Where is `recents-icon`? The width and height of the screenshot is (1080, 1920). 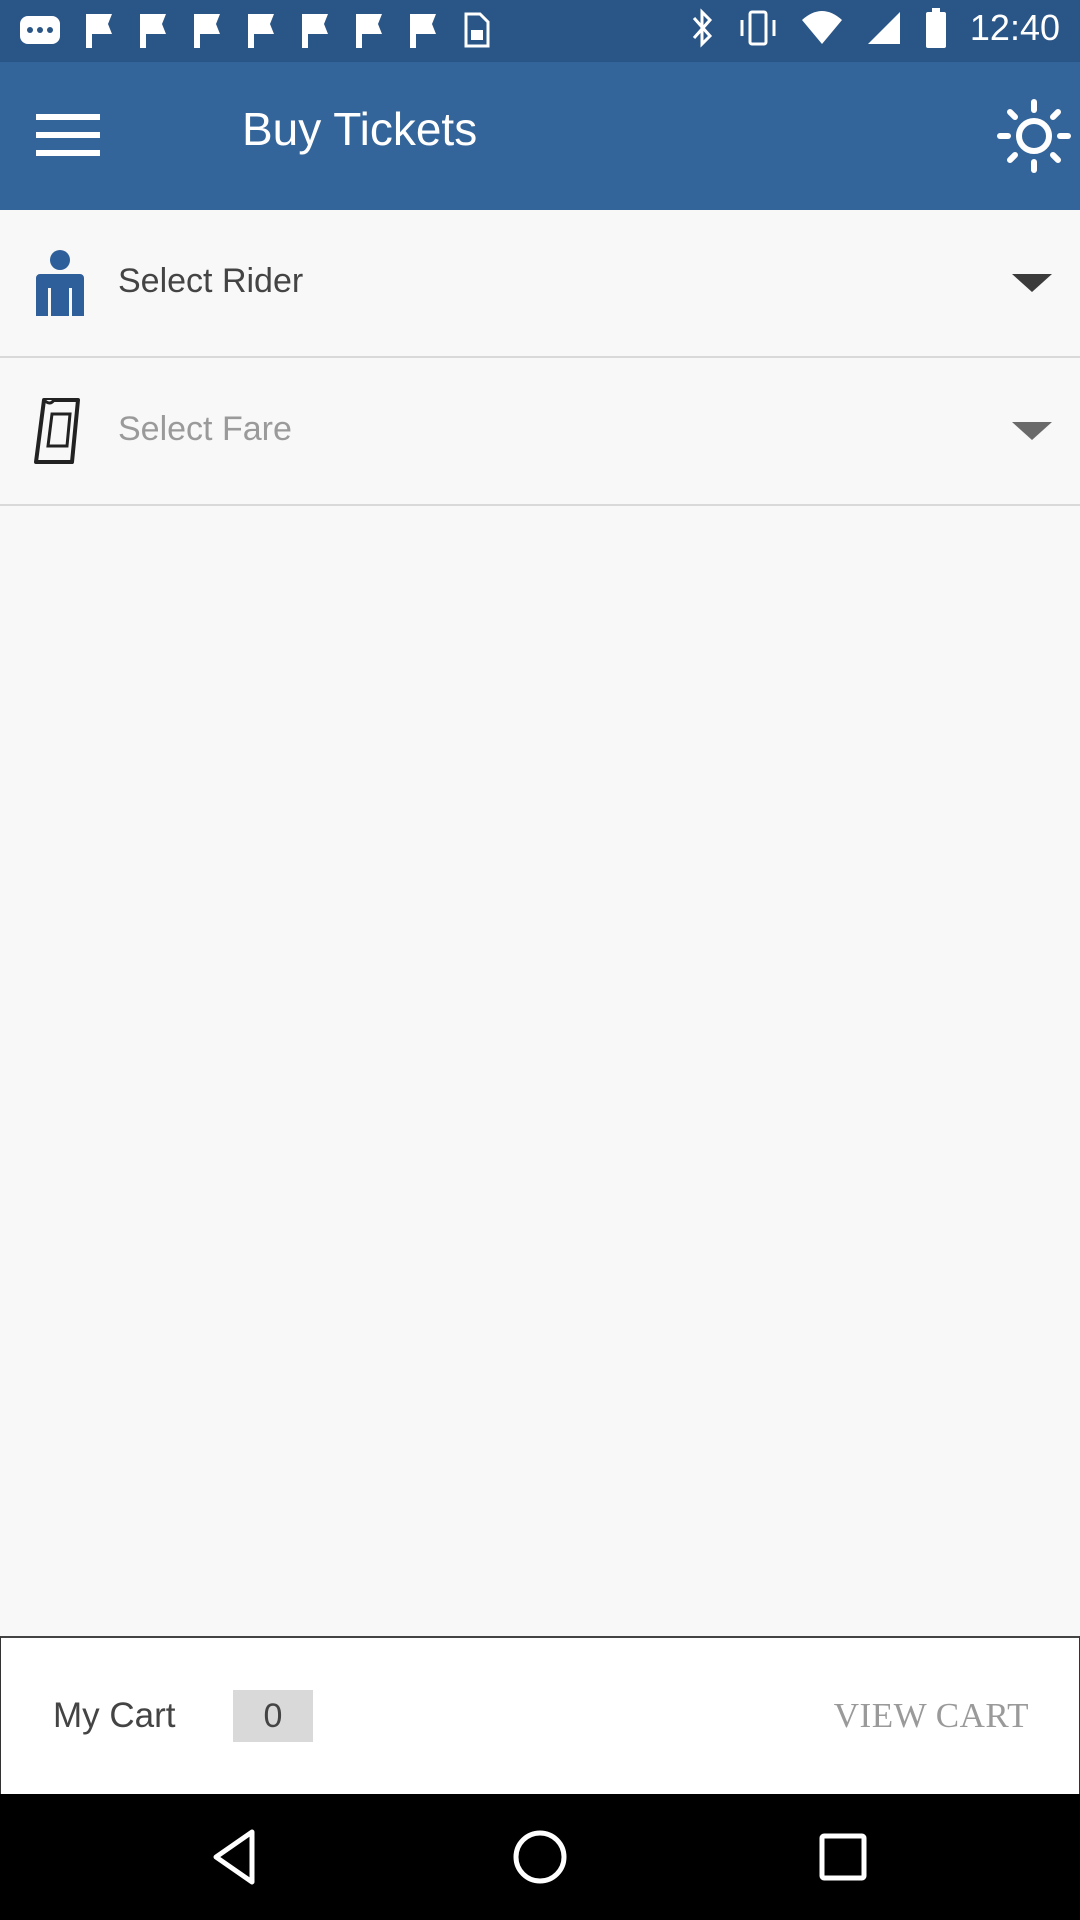
recents-icon is located at coordinates (843, 1857).